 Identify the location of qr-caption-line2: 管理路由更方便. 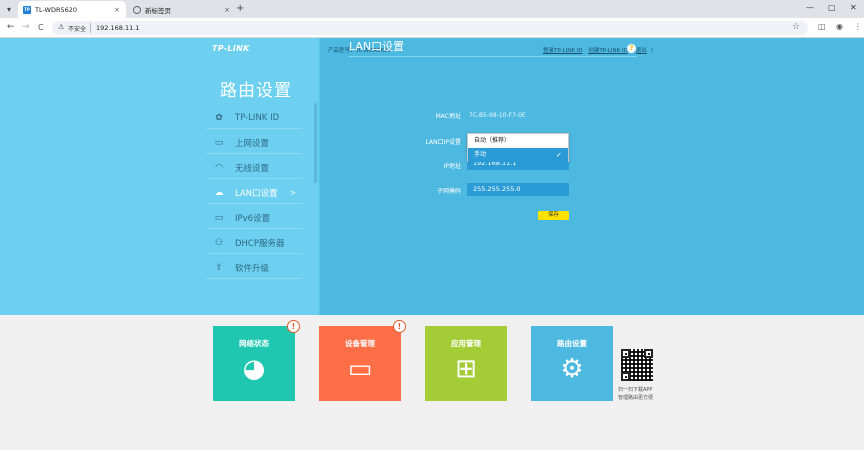
(636, 398).